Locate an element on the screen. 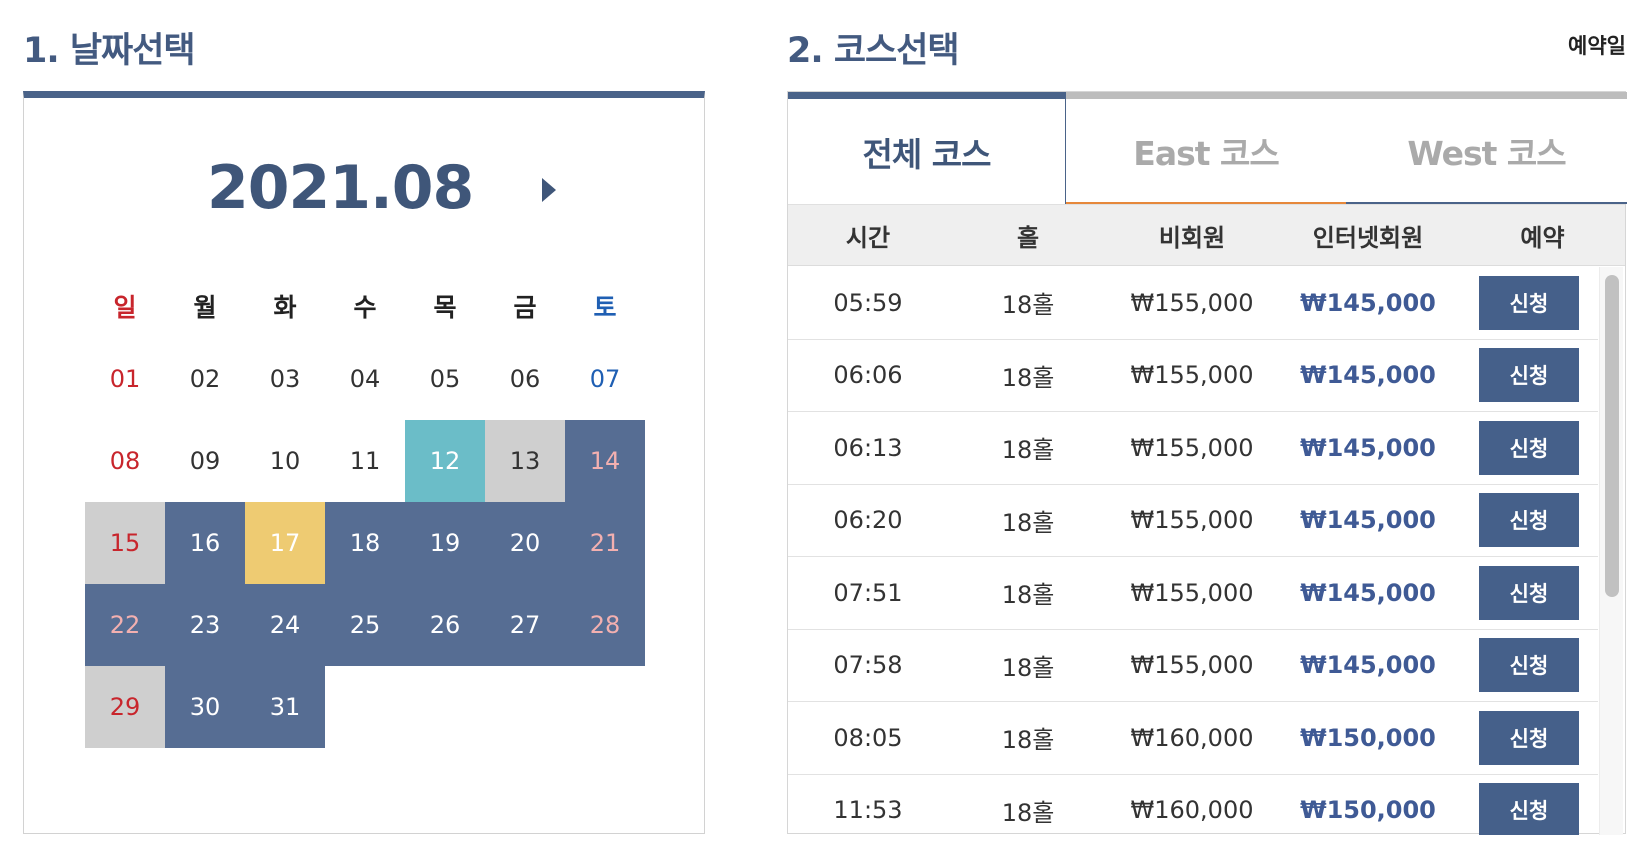 This screenshot has height=846, width=1644. calendar-day-30: 30 is located at coordinates (205, 707).